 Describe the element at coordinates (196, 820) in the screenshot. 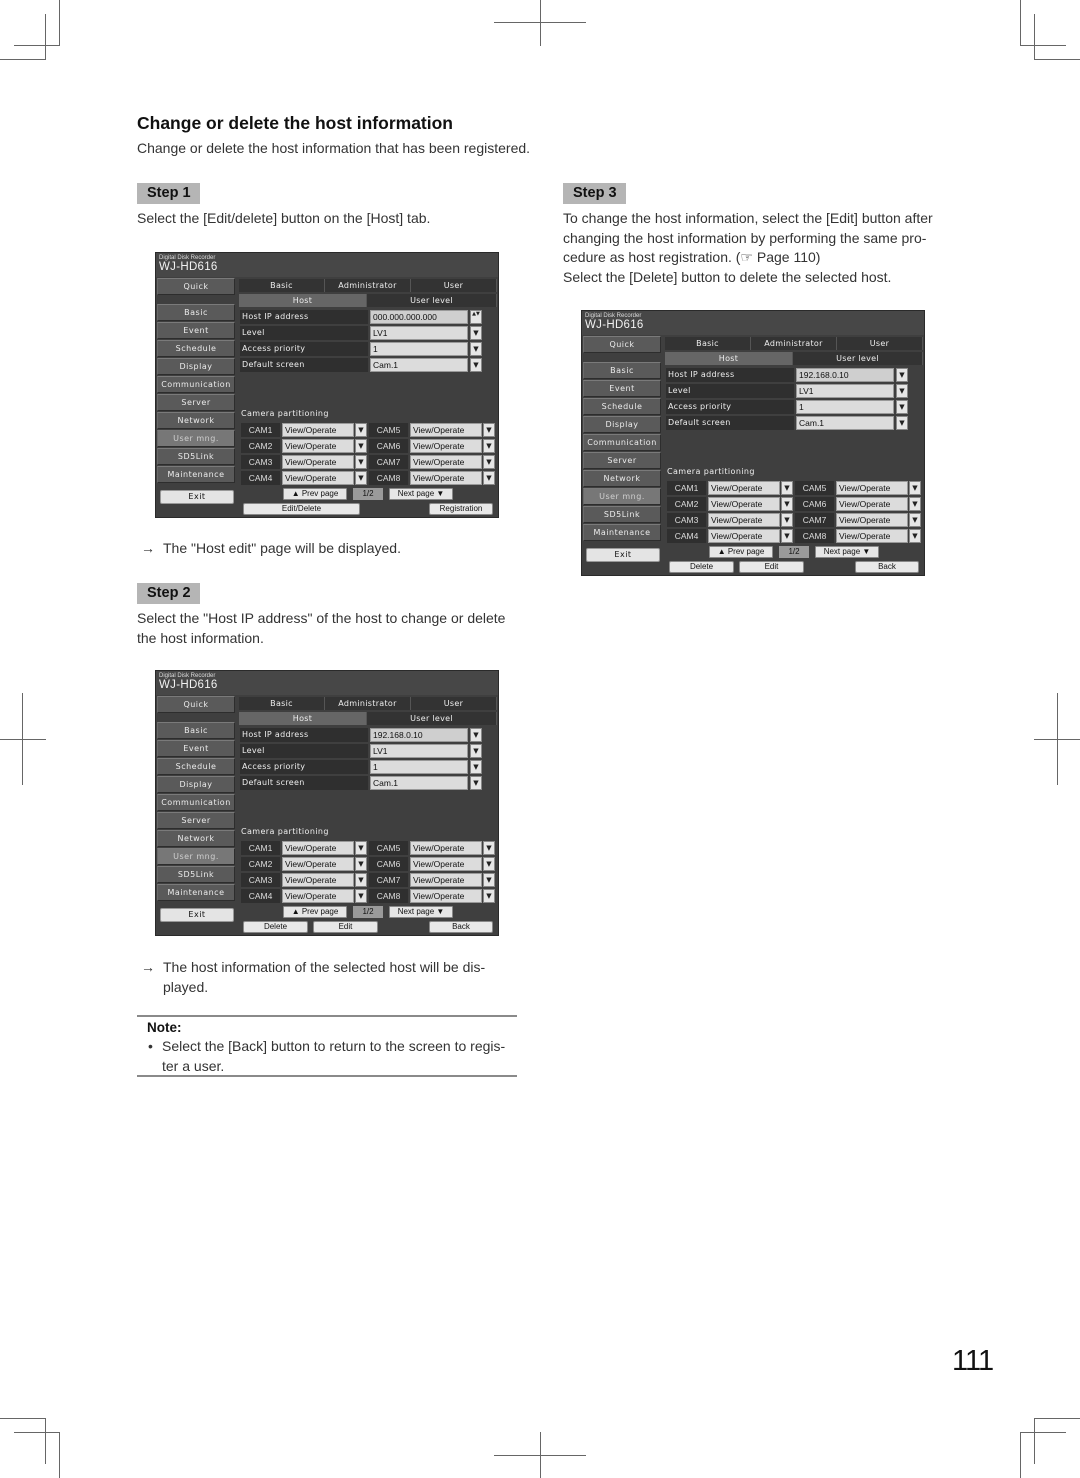

I see `sidebar-item-server: Server` at that location.